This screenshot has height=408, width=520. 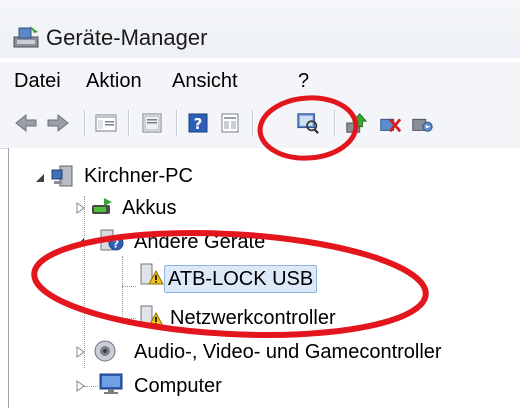 I want to click on device-manager-icon, so click(x=26, y=37).